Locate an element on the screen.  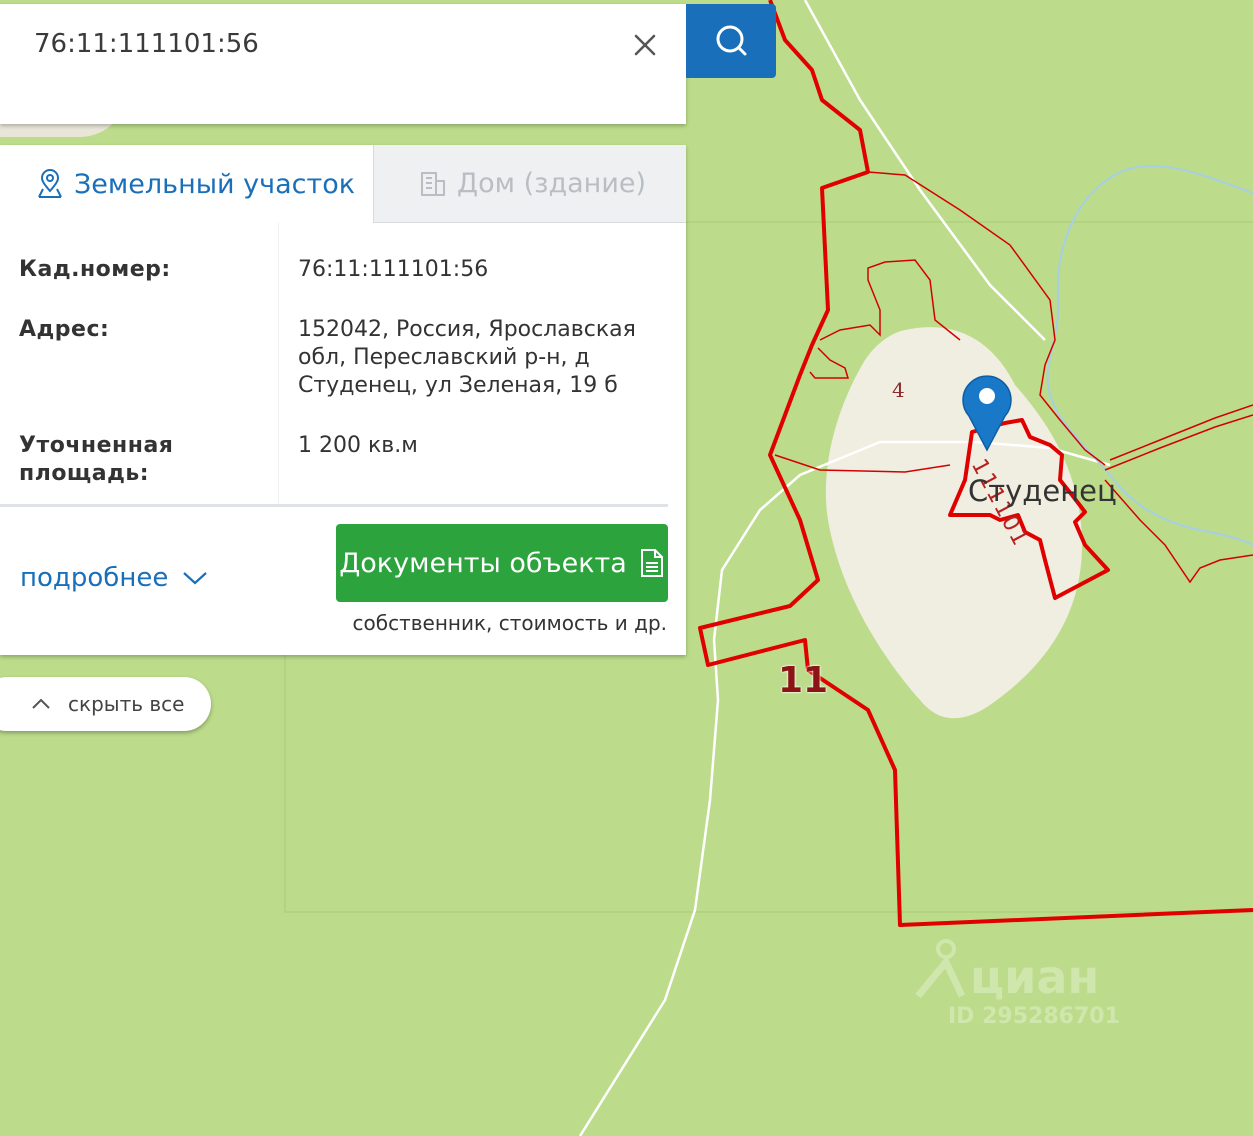
block-number-label: 4 is located at coordinates (898, 390).